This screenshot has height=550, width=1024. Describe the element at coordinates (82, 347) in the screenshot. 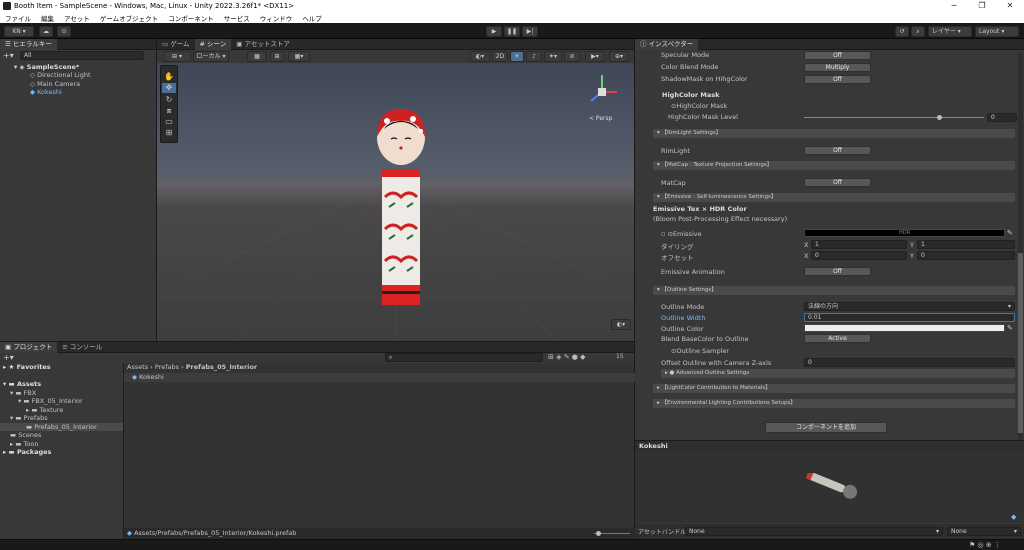

I see `tab-console: ≡ コンソール` at that location.